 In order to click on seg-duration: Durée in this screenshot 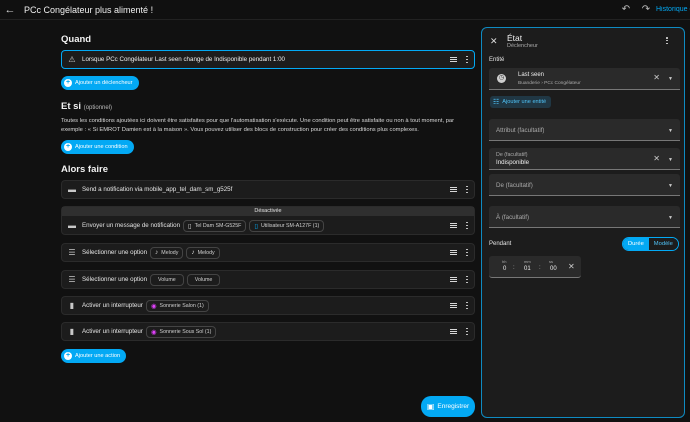, I will do `click(636, 244)`.